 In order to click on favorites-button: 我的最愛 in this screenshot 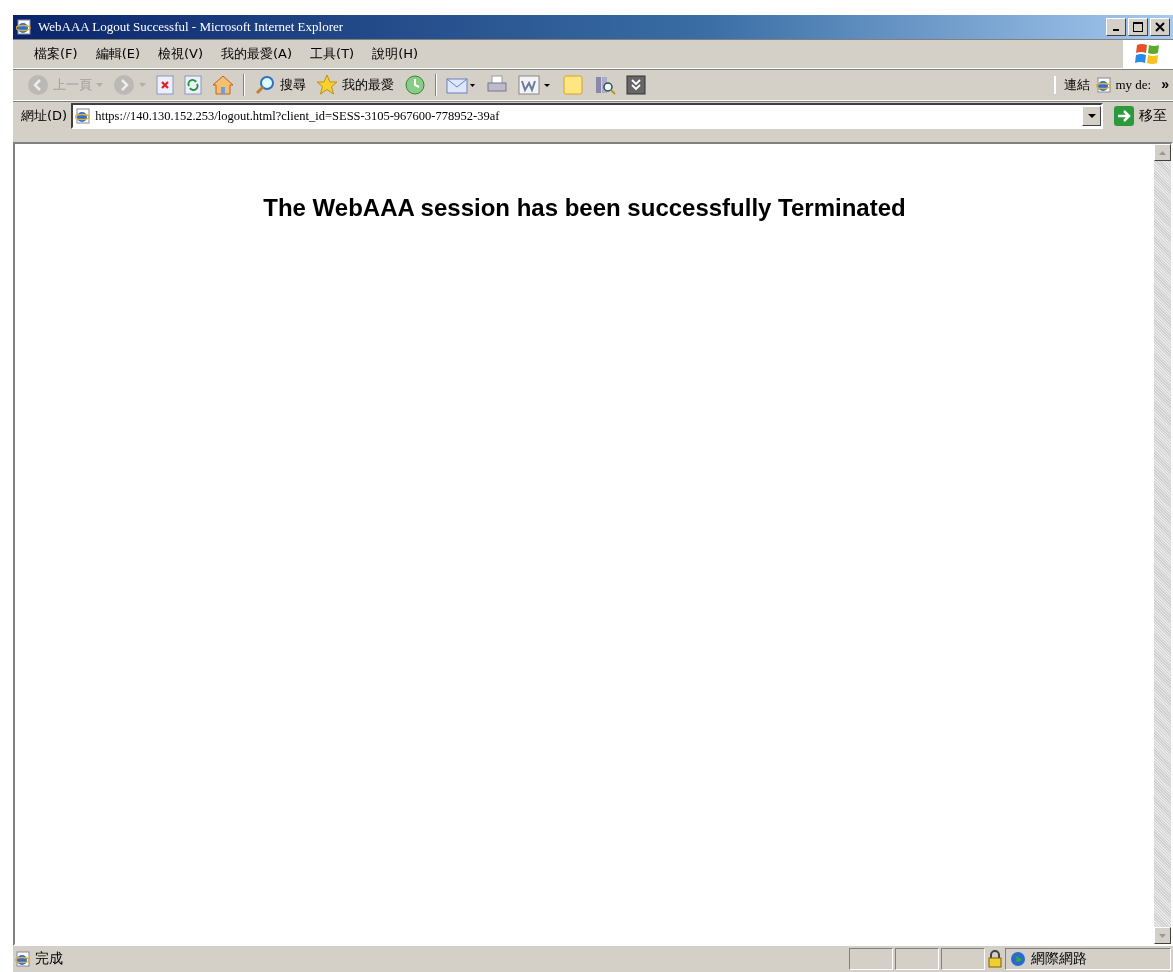, I will do `click(355, 85)`.